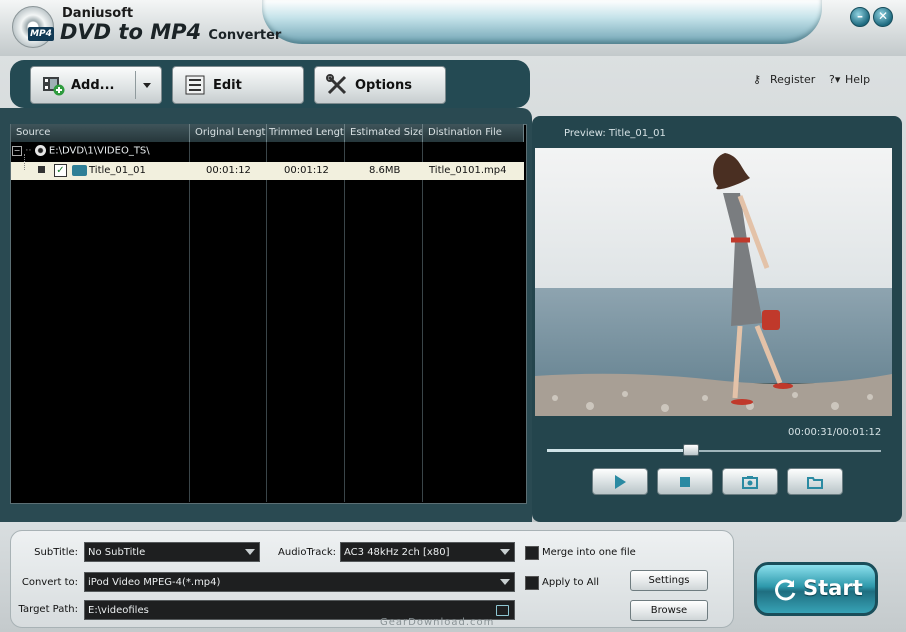 The height and width of the screenshot is (632, 906). What do you see at coordinates (56, 552) in the screenshot?
I see `subtitle-label: SubTitle:` at bounding box center [56, 552].